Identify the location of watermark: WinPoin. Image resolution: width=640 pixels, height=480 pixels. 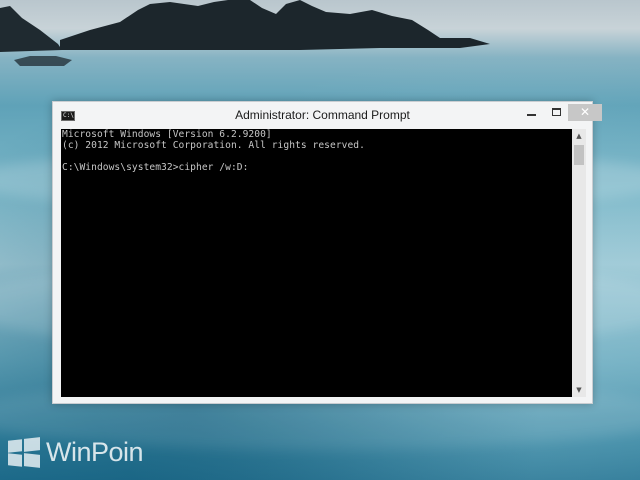
(76, 452).